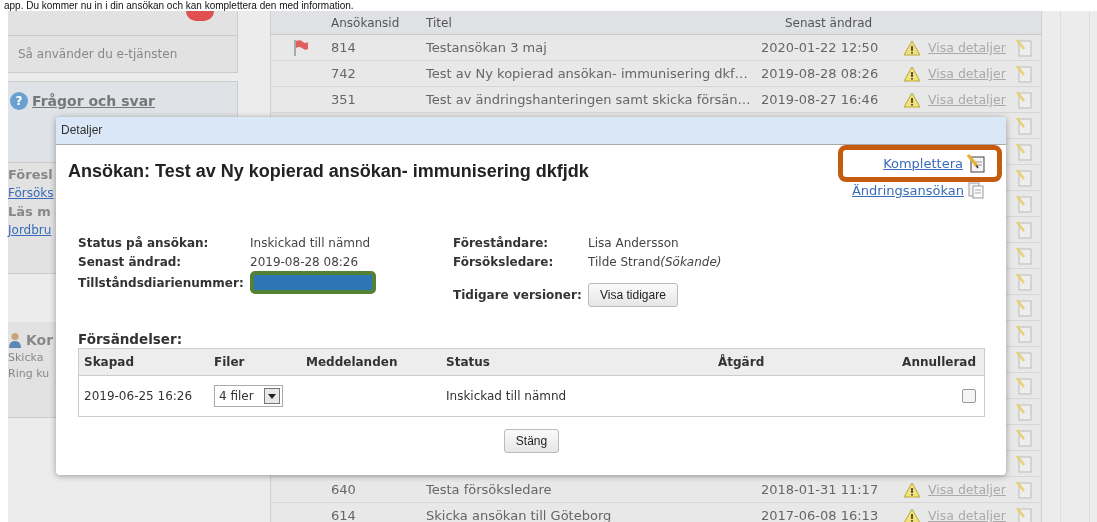 The height and width of the screenshot is (522, 1097). What do you see at coordinates (969, 396) in the screenshot?
I see `cancelled-checkbox` at bounding box center [969, 396].